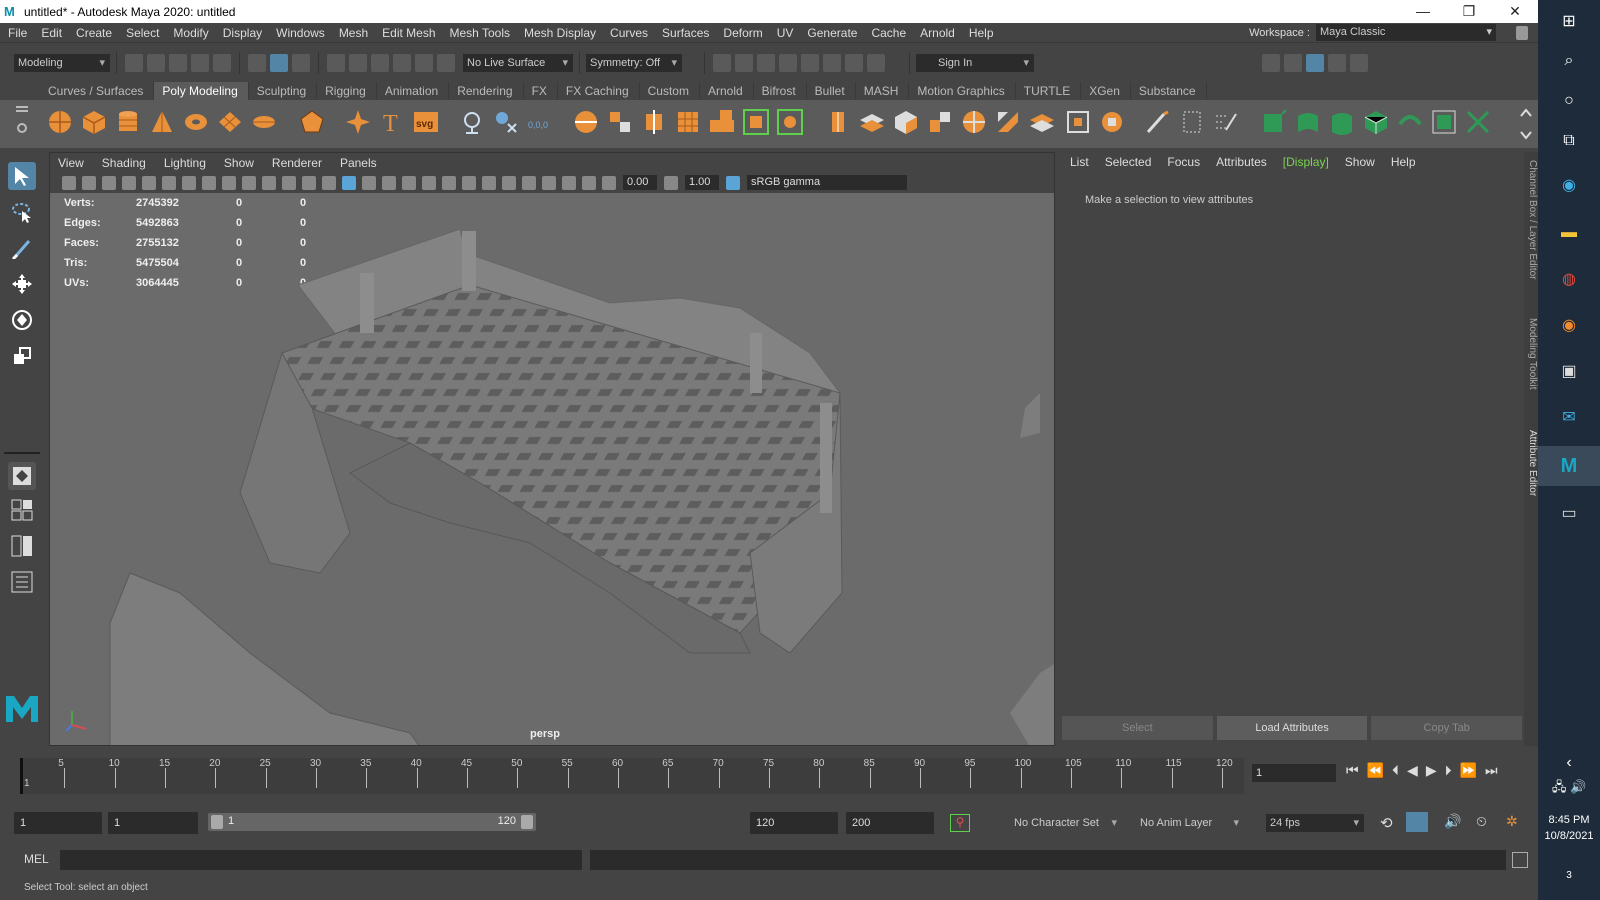  Describe the element at coordinates (671, 182) in the screenshot. I see `gamma-icon` at that location.